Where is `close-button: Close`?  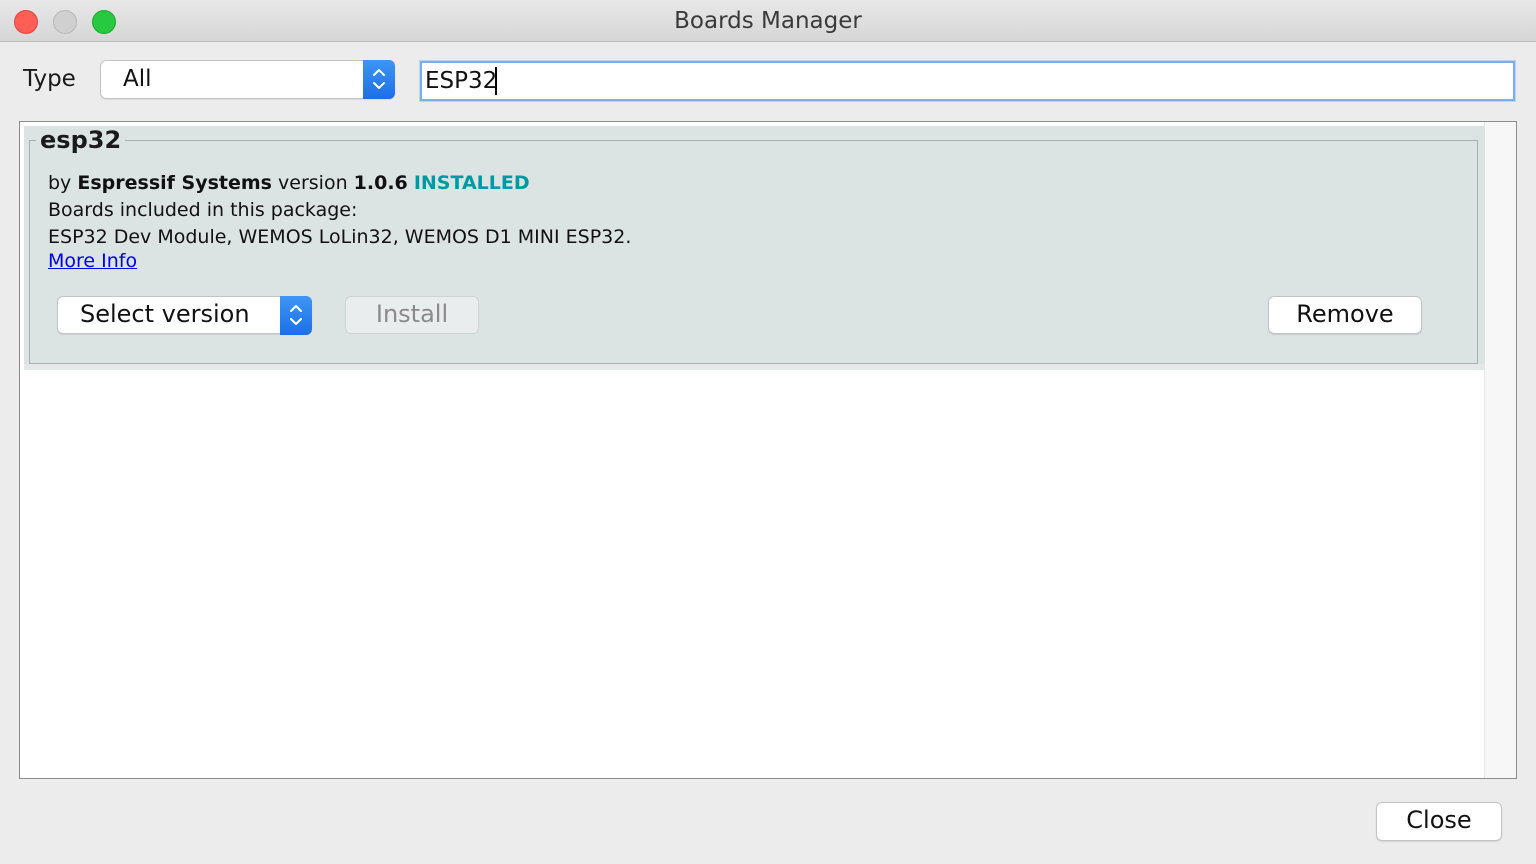 close-button: Close is located at coordinates (1439, 821).